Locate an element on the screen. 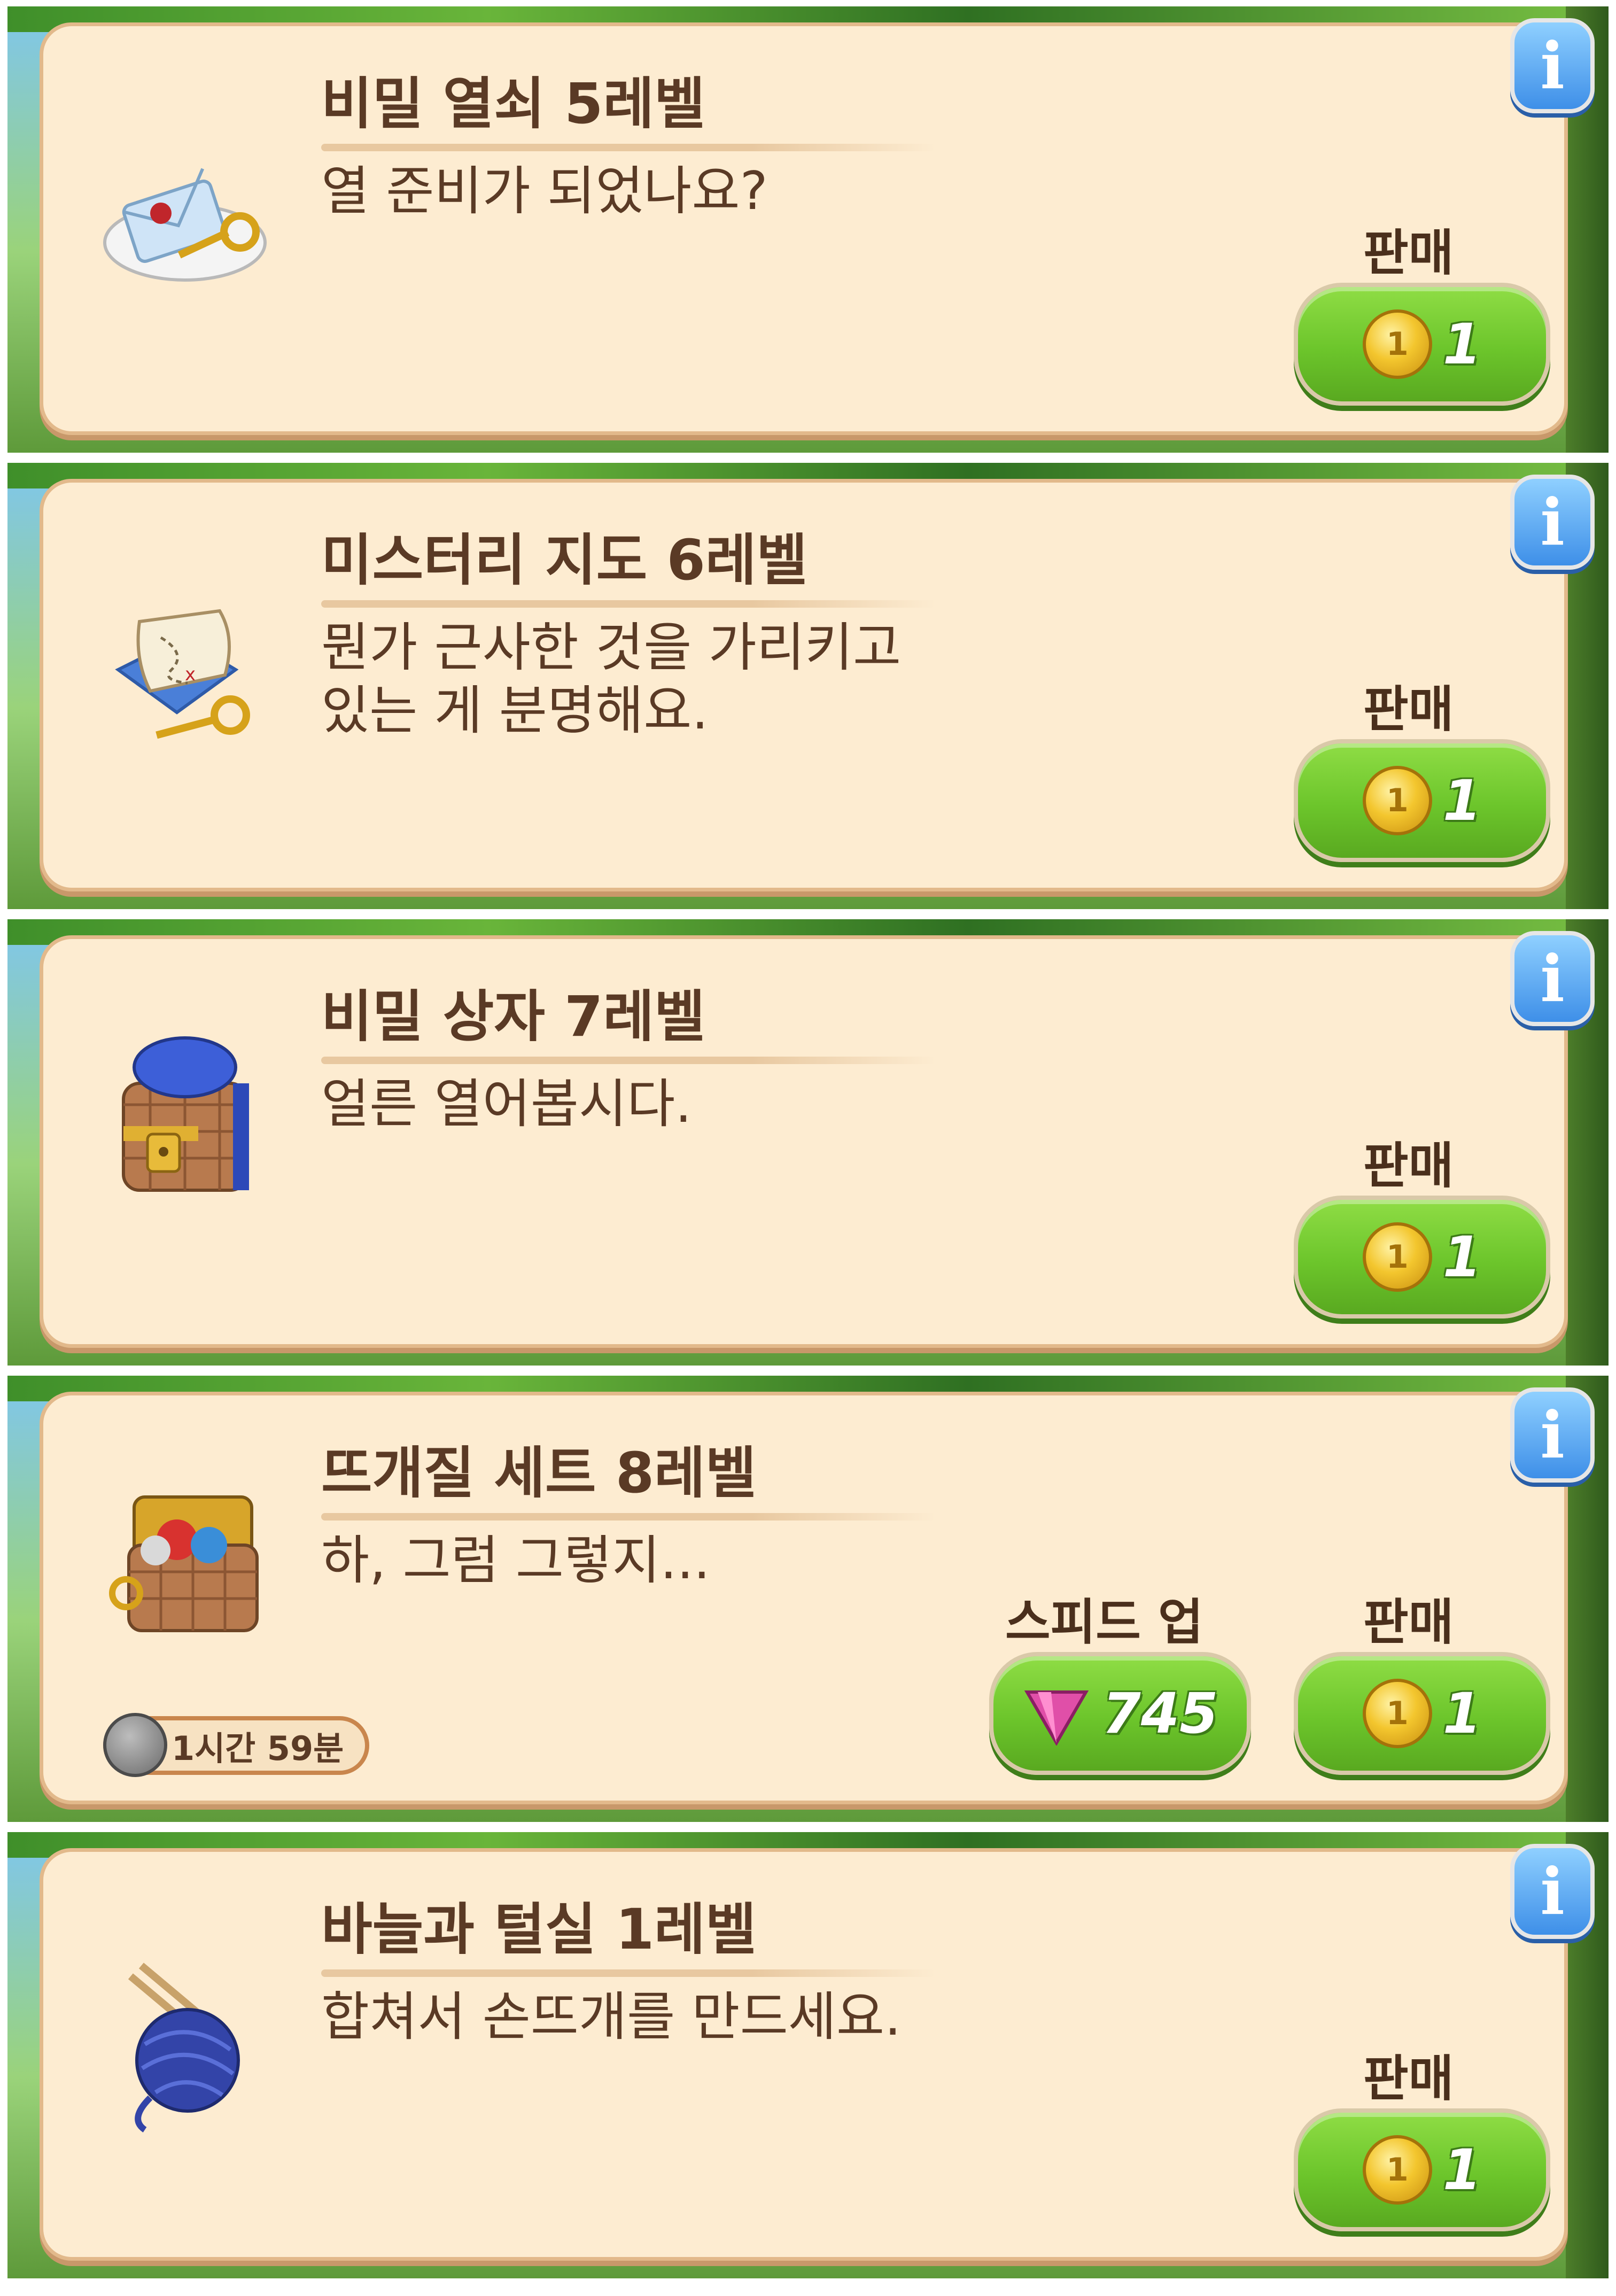 The image size is (1616, 2296). timer-text: 1시간 59분 is located at coordinates (258, 1748).